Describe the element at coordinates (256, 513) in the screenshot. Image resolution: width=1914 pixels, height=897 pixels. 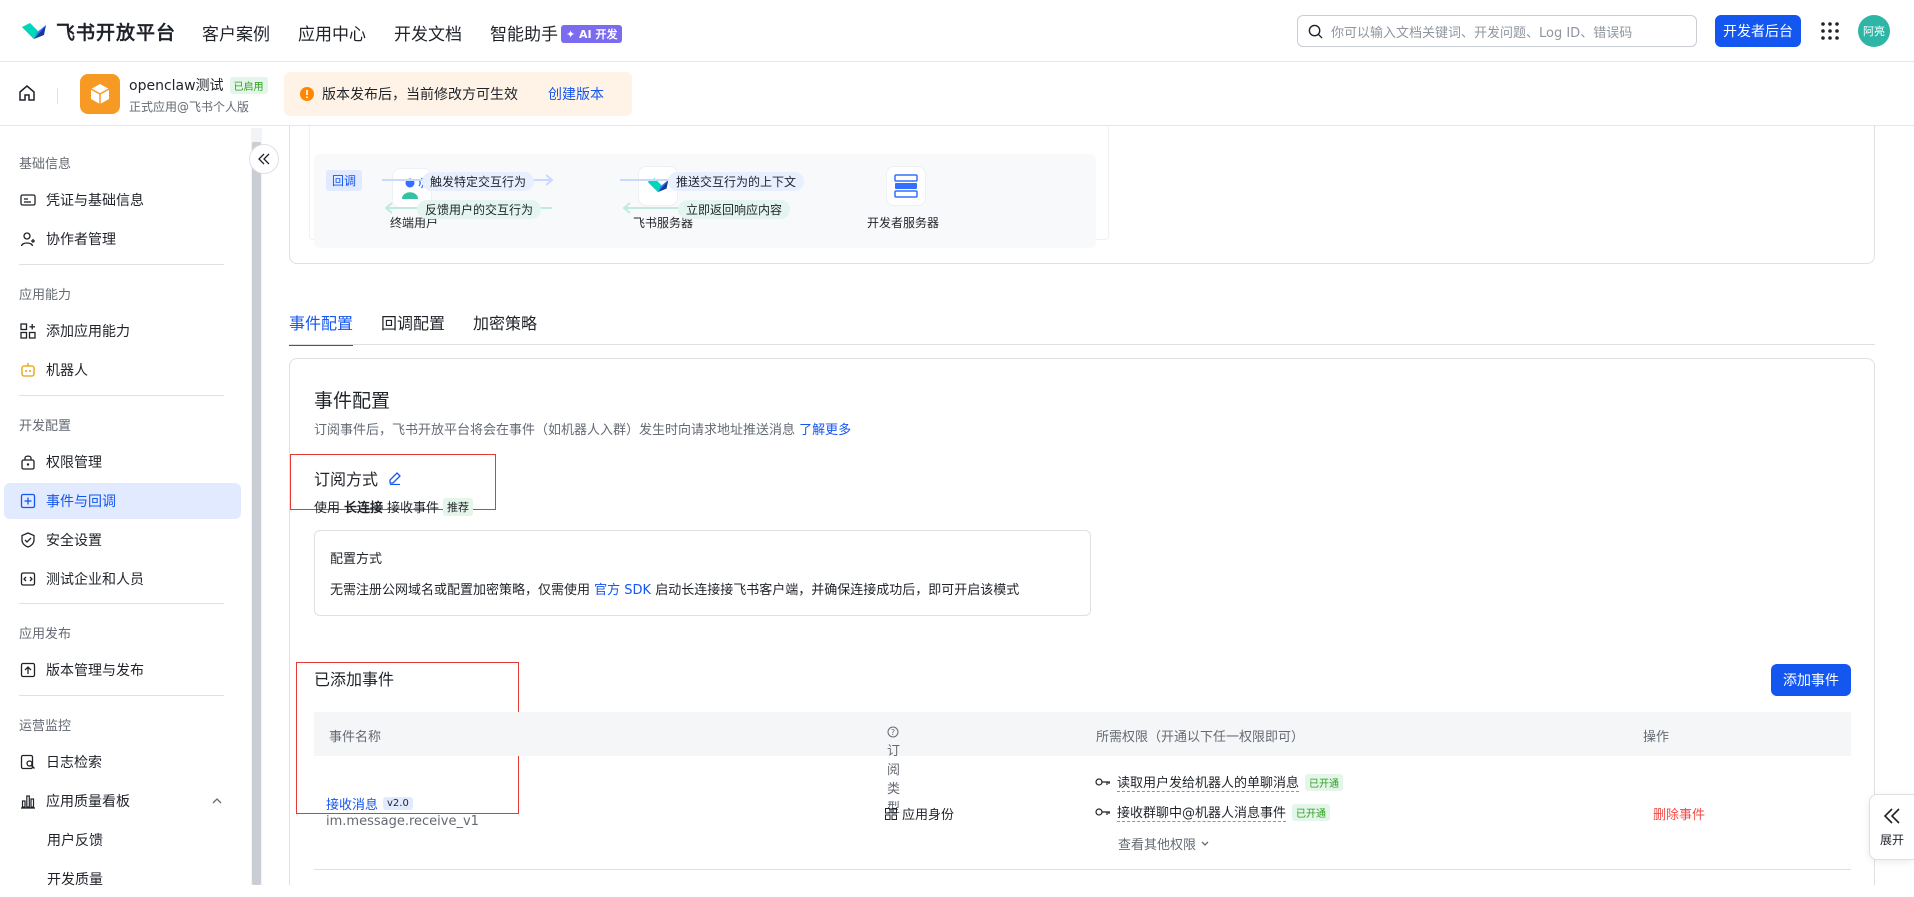
I see `sidebar-scrollbar-thumb` at that location.